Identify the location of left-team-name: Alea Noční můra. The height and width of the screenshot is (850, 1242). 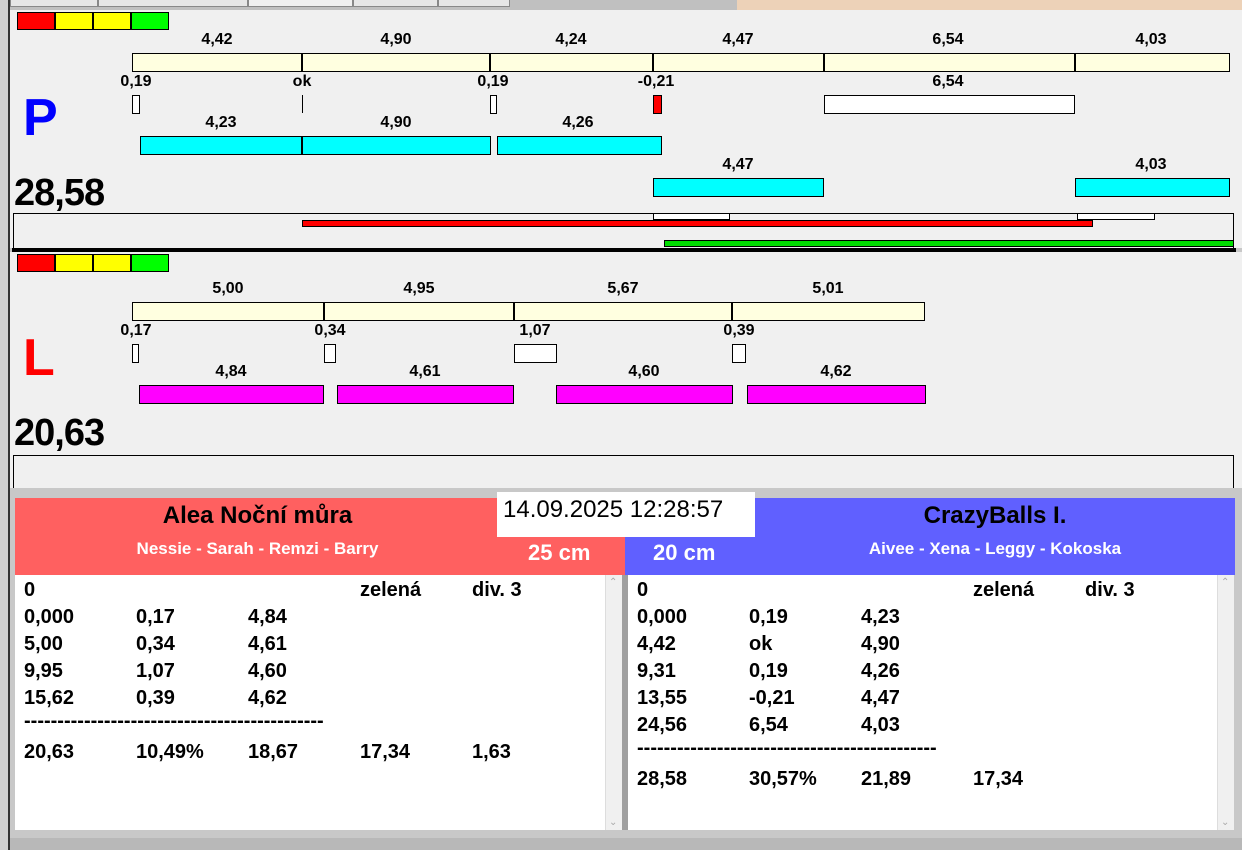
(257, 515).